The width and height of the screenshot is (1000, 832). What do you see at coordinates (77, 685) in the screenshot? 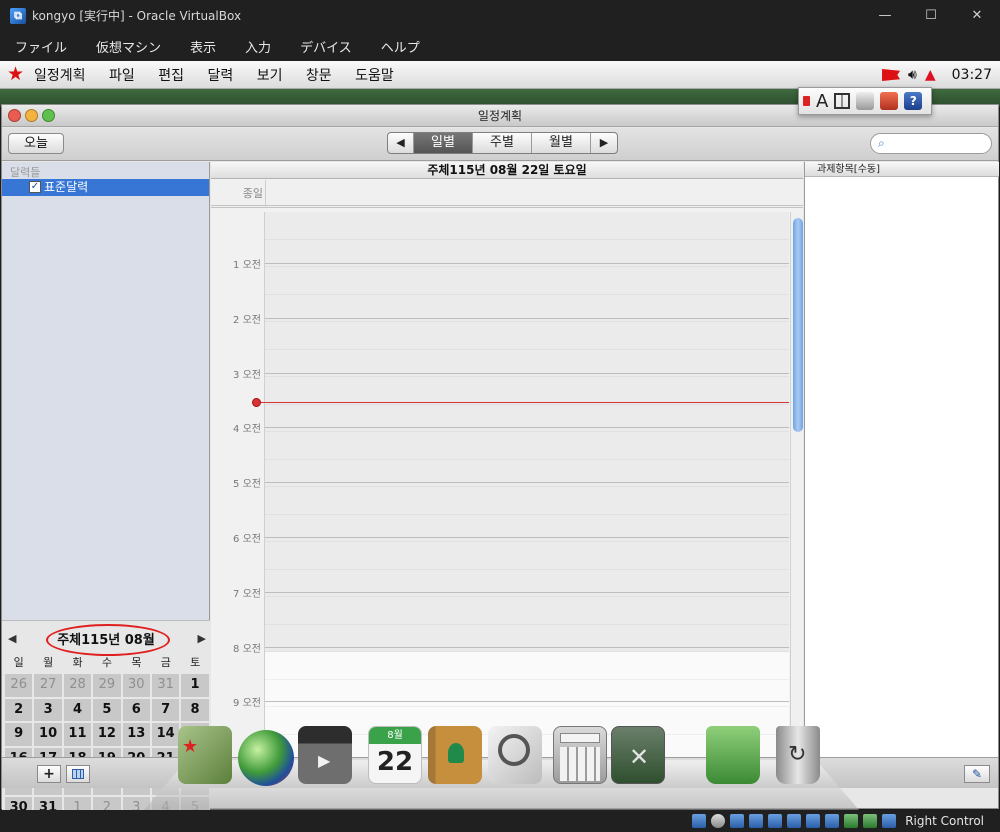
I see `mini-cal-day: 28` at bounding box center [77, 685].